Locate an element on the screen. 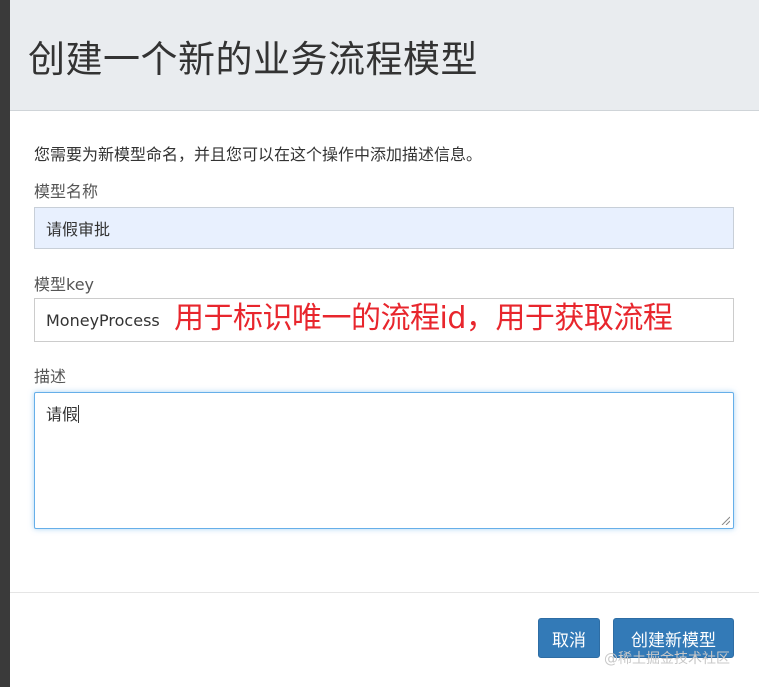  dialog-intro-text: 您需要为新模型命名，并且您可以在这个操作中添加描述信息。 is located at coordinates (258, 154).